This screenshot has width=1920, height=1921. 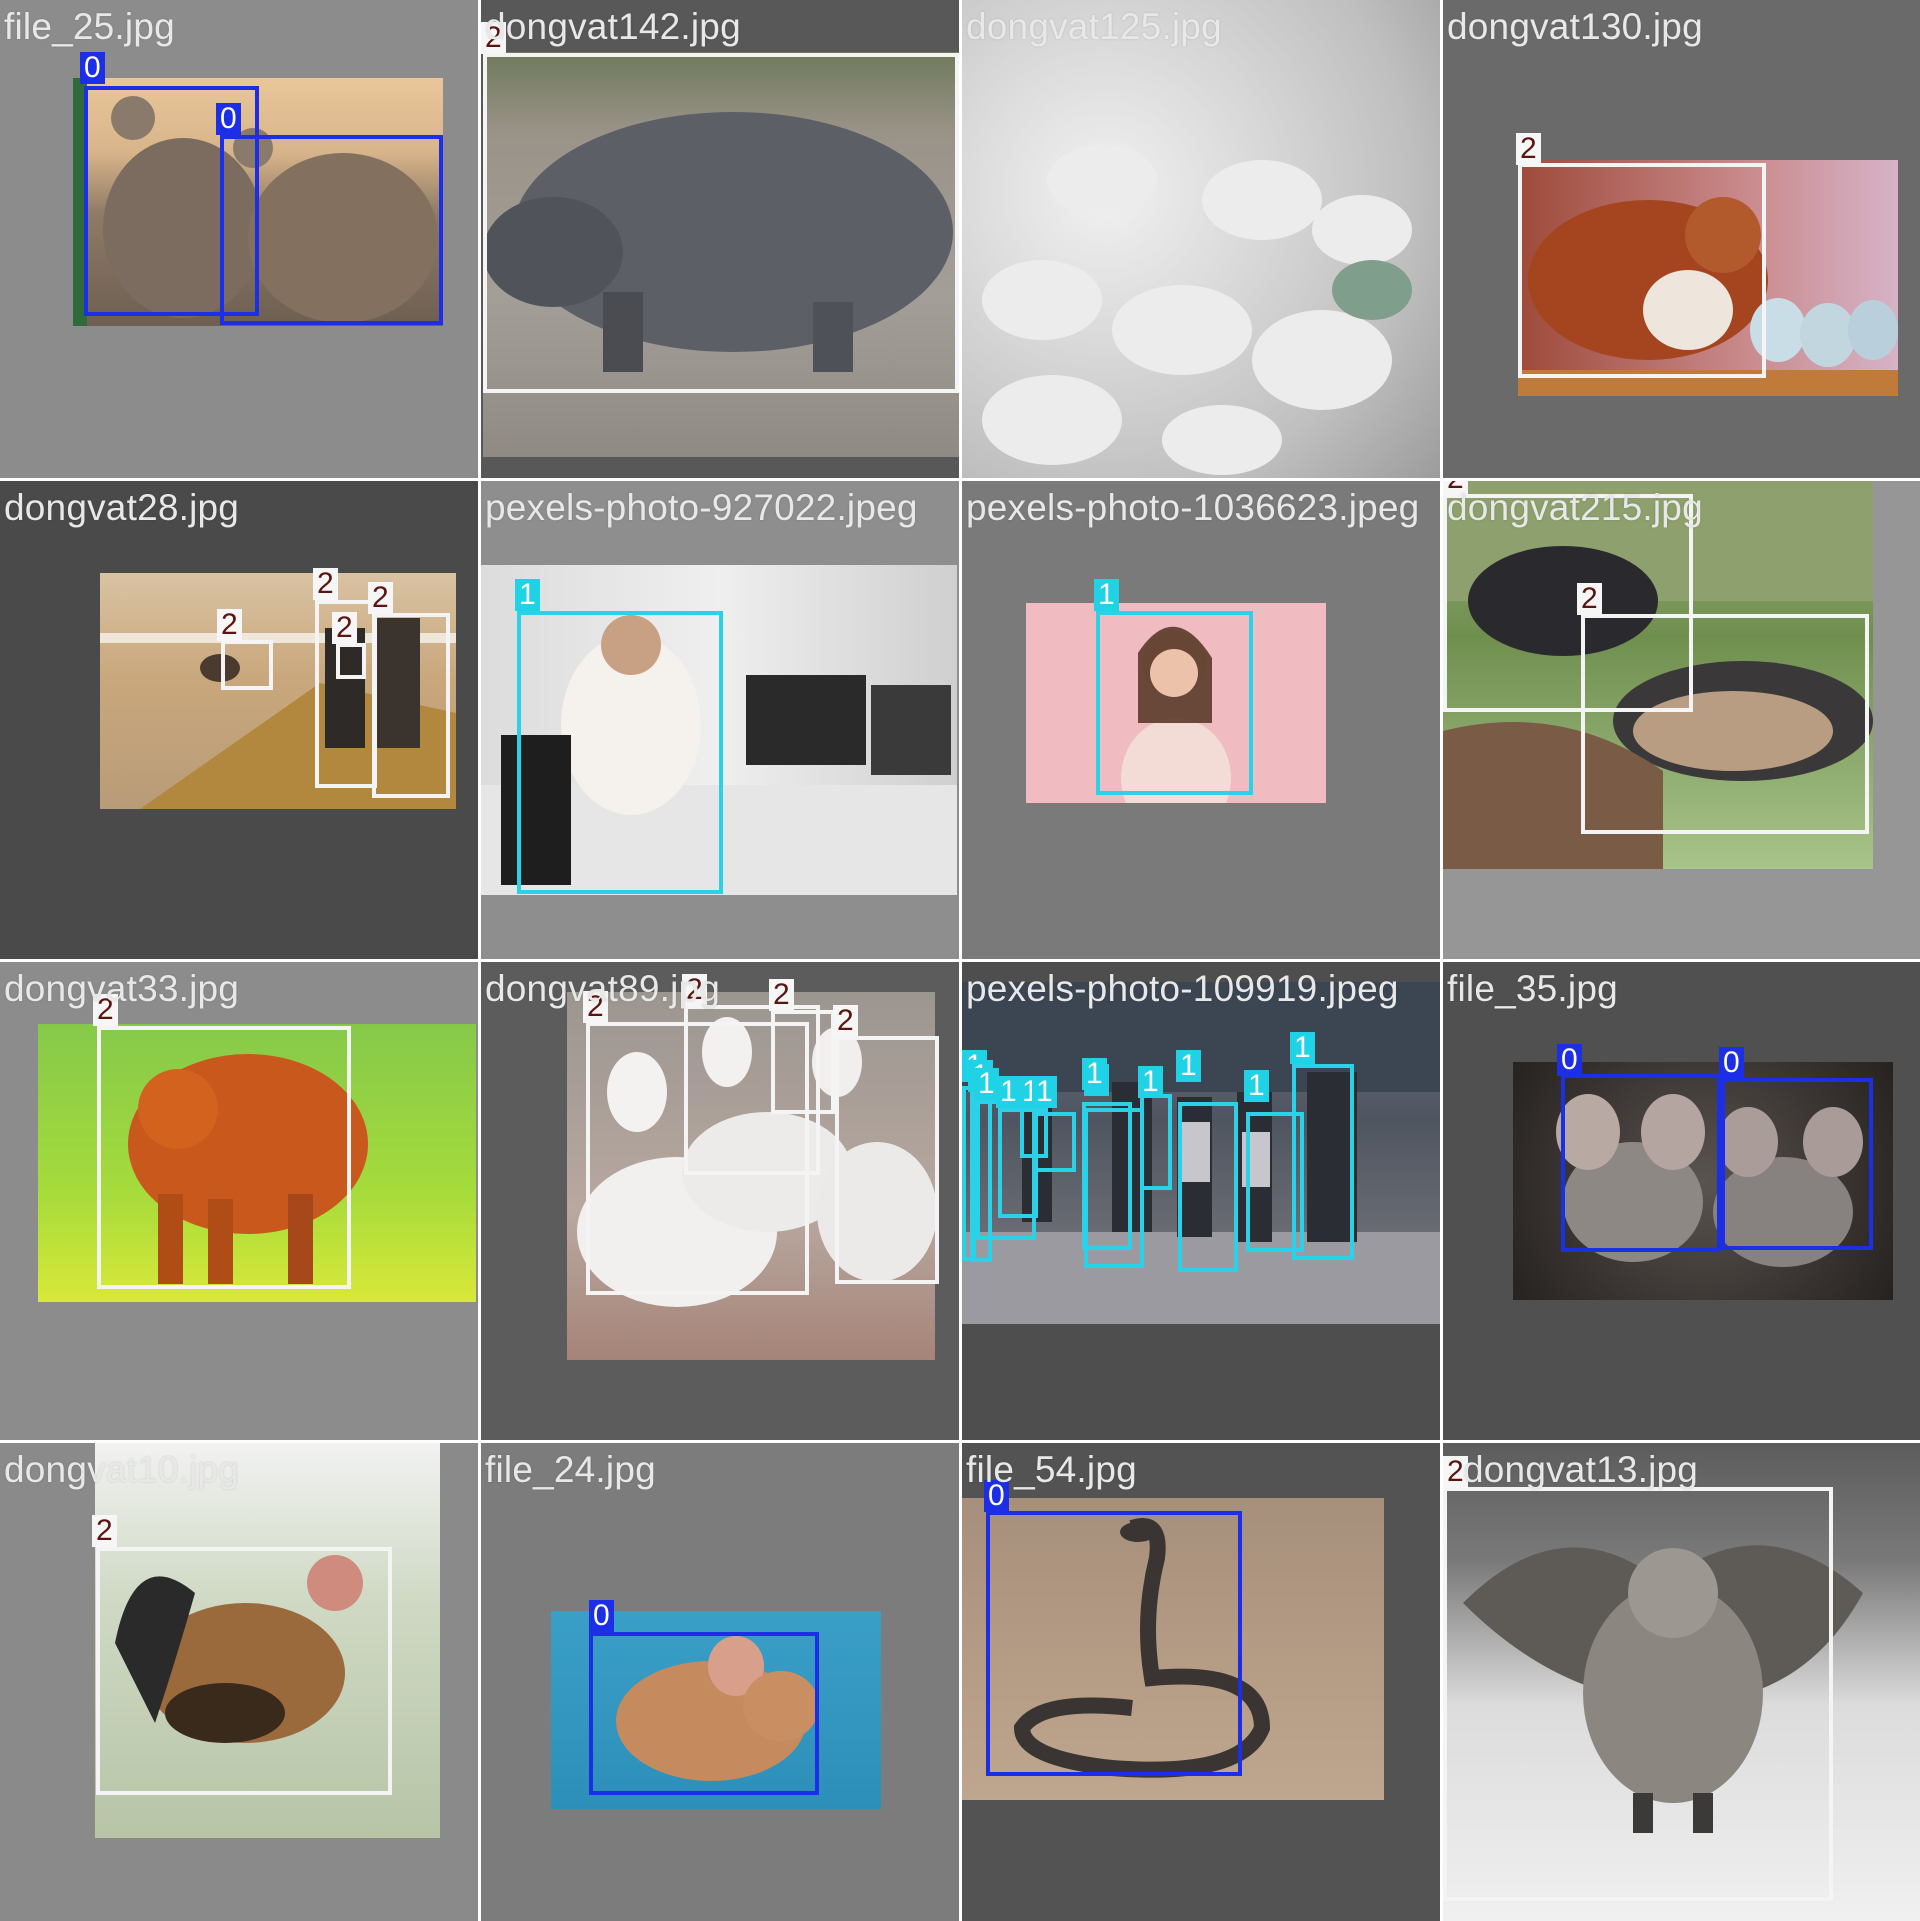 I want to click on photo-duck-flock, so click(x=1201, y=239).